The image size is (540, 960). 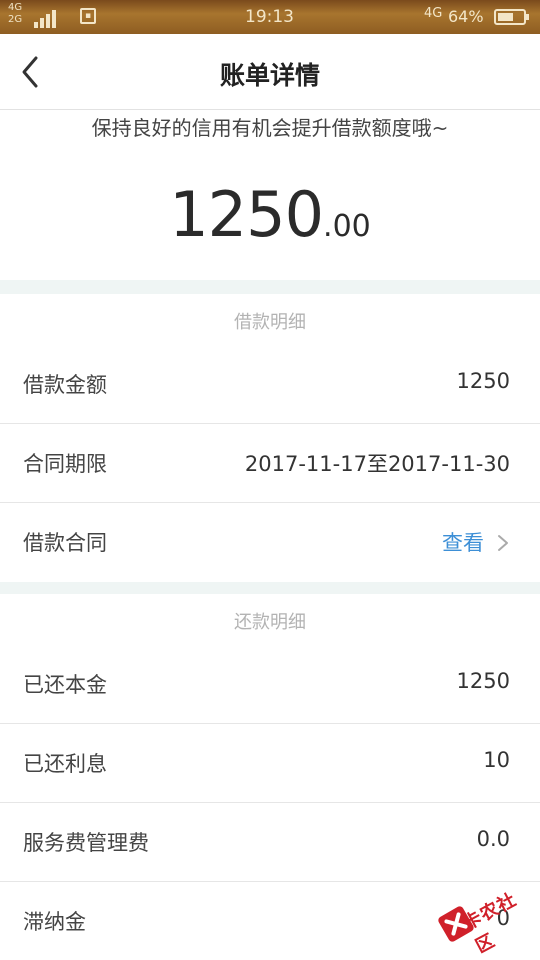 I want to click on signal-icon, so click(x=48, y=16).